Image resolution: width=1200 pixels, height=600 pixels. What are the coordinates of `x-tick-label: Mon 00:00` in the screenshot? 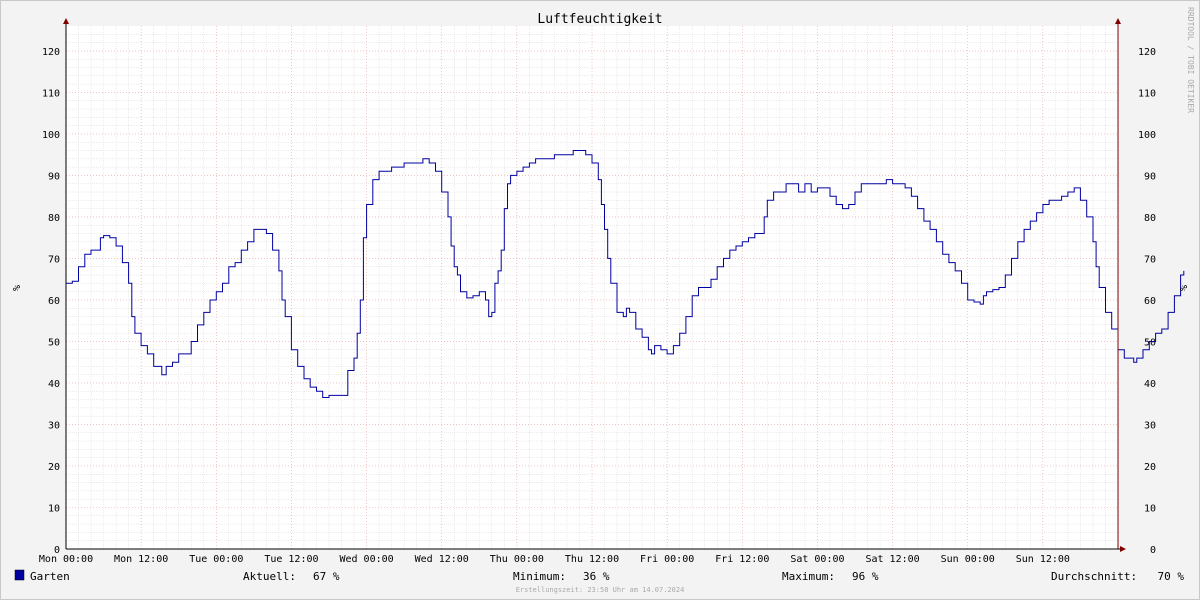 It's located at (66, 559).